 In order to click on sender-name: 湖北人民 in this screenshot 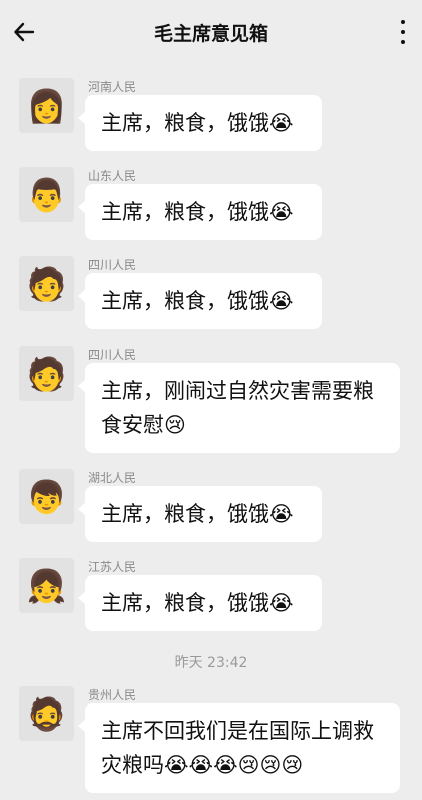, I will do `click(112, 478)`.